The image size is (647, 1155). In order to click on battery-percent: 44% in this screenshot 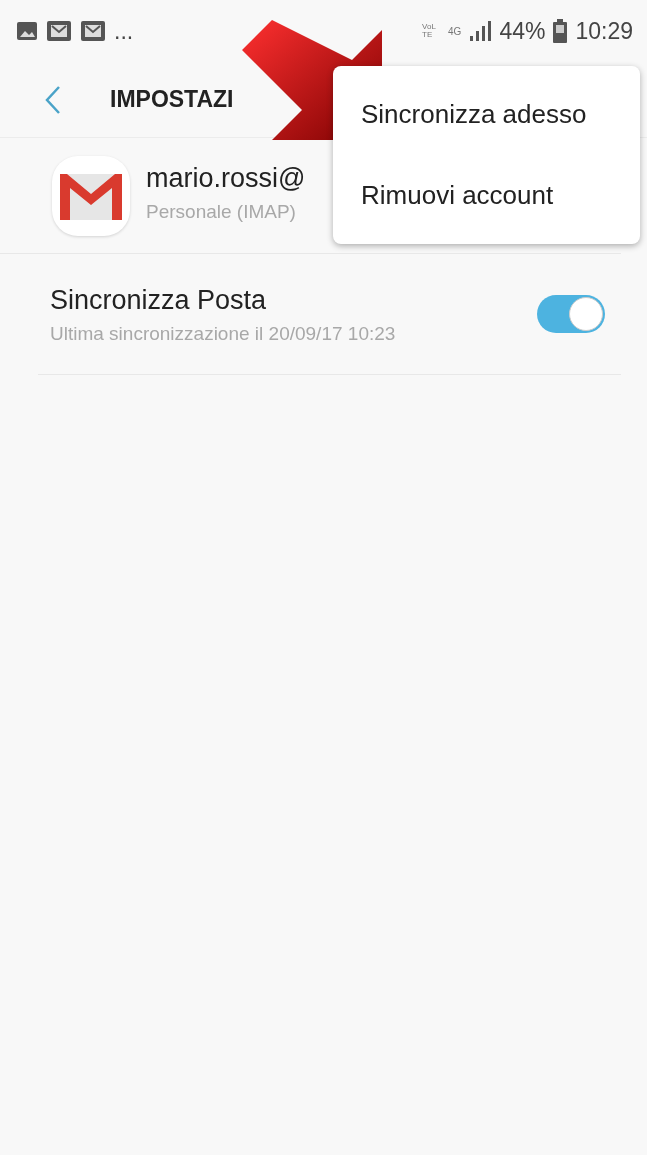, I will do `click(522, 31)`.